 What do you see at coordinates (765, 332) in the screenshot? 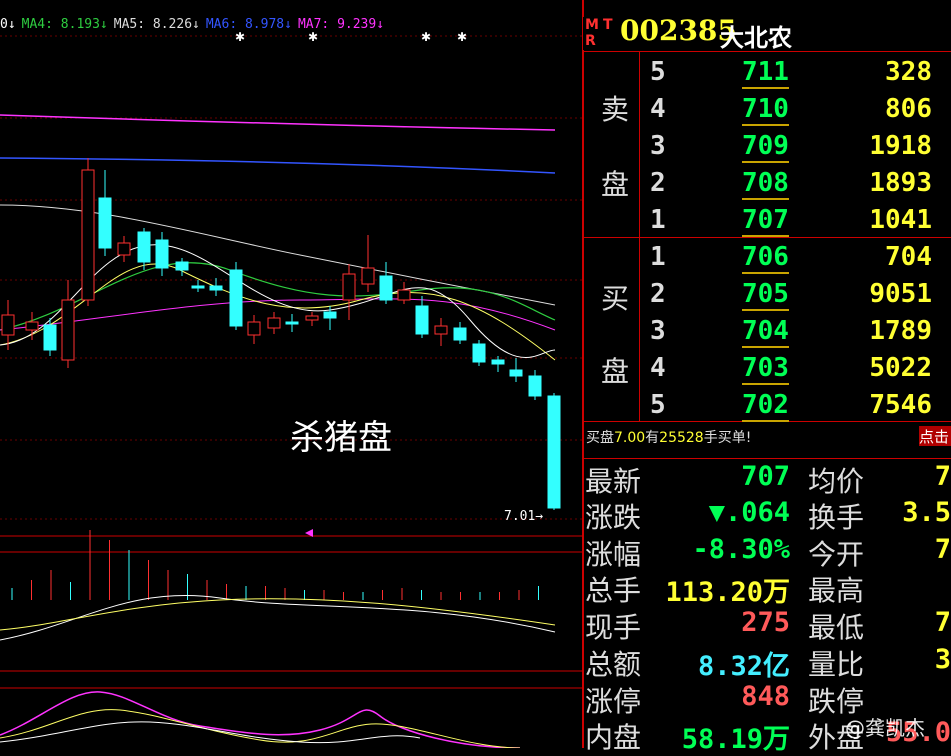
I see `order-price: 704` at bounding box center [765, 332].